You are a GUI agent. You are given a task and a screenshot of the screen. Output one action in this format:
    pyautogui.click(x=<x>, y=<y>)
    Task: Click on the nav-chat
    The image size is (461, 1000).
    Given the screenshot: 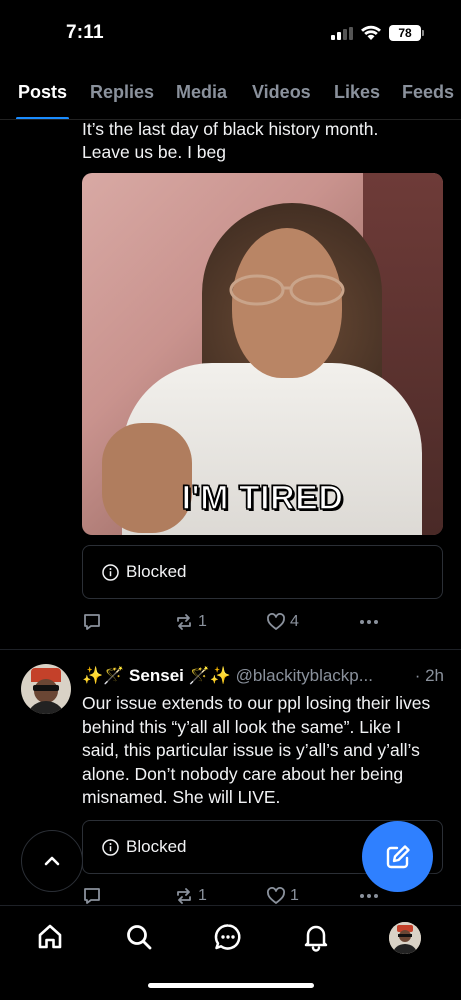 What is the action you would take?
    pyautogui.click(x=228, y=937)
    